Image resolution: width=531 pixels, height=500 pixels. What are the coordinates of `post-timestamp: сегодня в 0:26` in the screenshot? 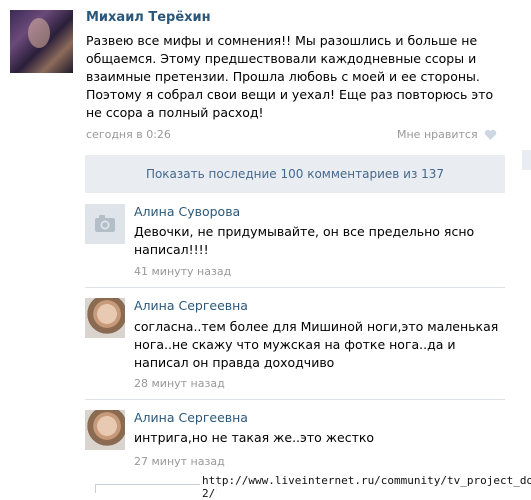 It's located at (128, 134).